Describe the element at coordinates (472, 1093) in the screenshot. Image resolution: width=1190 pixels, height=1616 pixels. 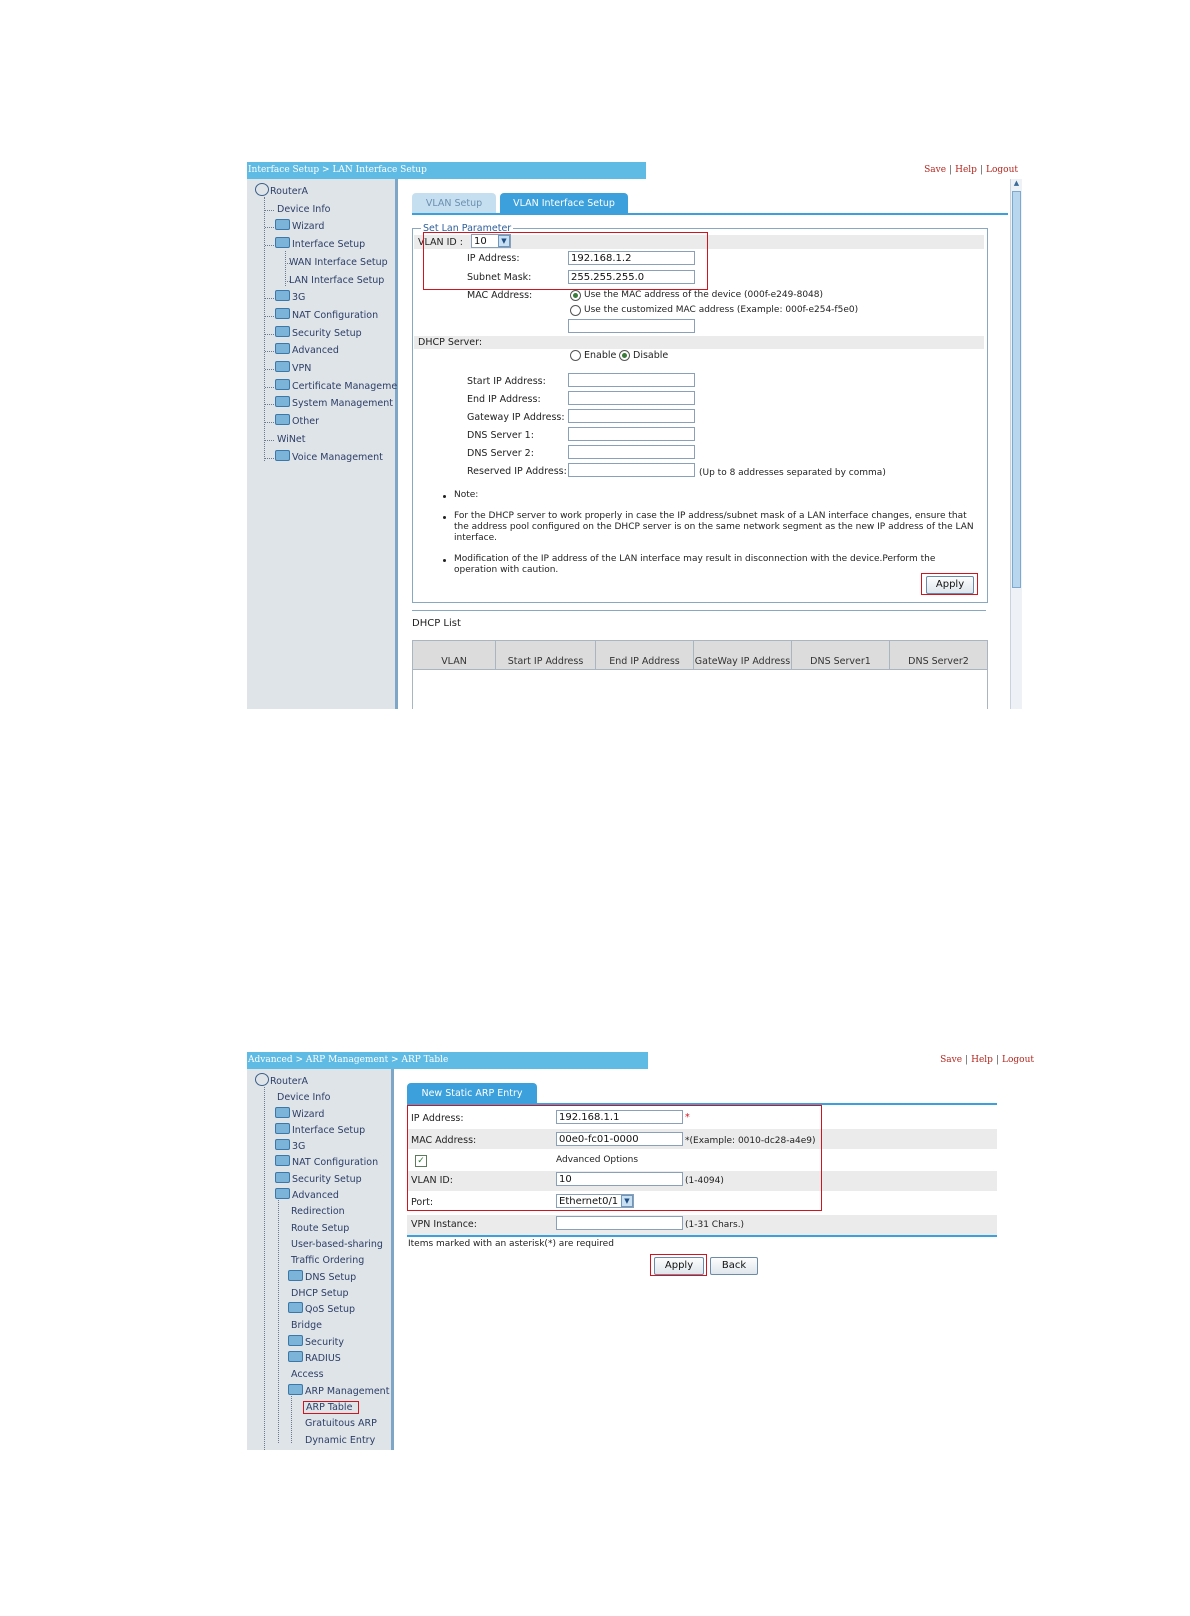
I see `tab-new-static-arp-entry: New Static ARP Entry` at that location.